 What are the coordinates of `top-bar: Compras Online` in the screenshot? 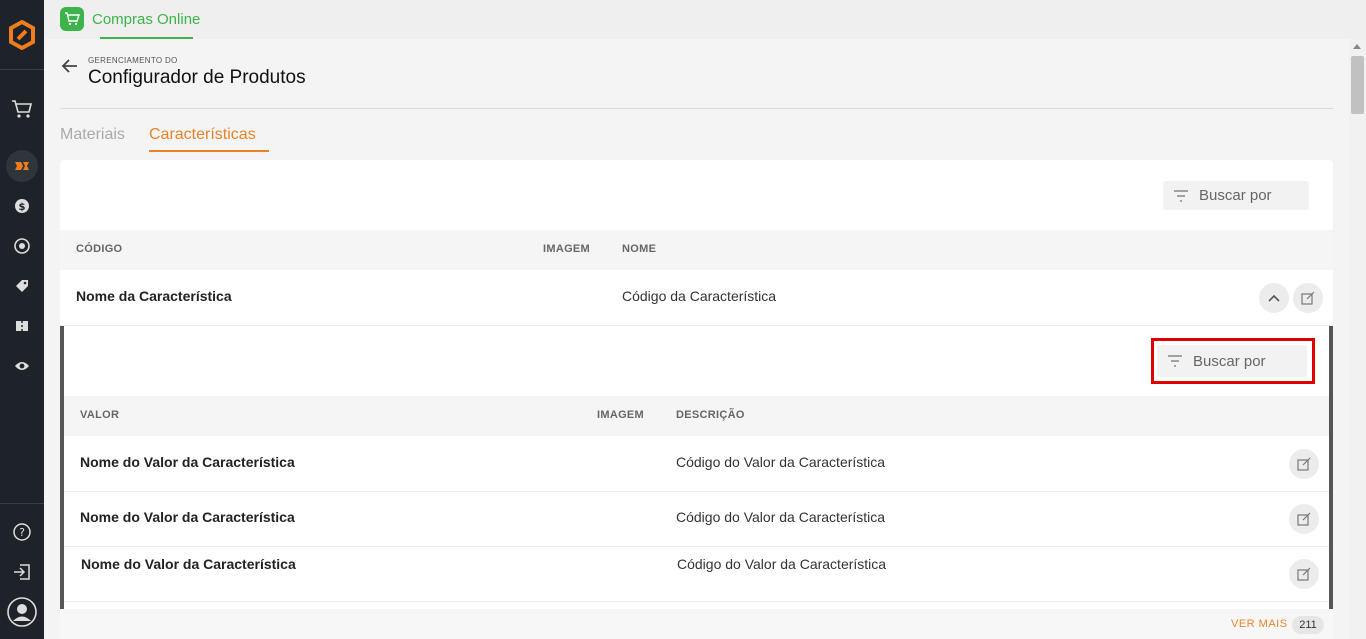 It's located at (705, 19).